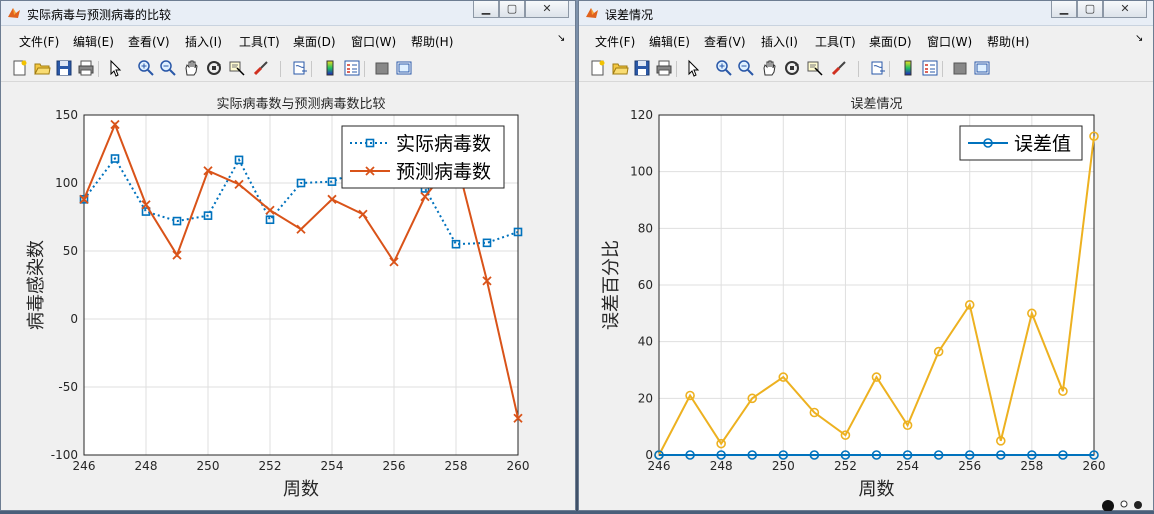  Describe the element at coordinates (1031, 466) in the screenshot. I see `x-tick-label: 258` at that location.